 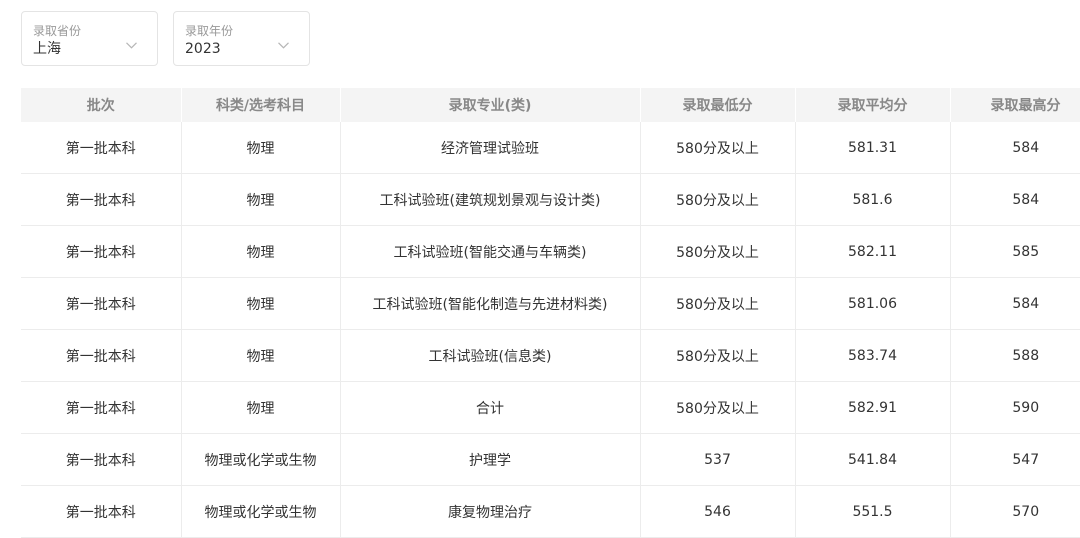 I want to click on cell-major: 工科试验班(智能交通与车辆类), so click(x=490, y=251).